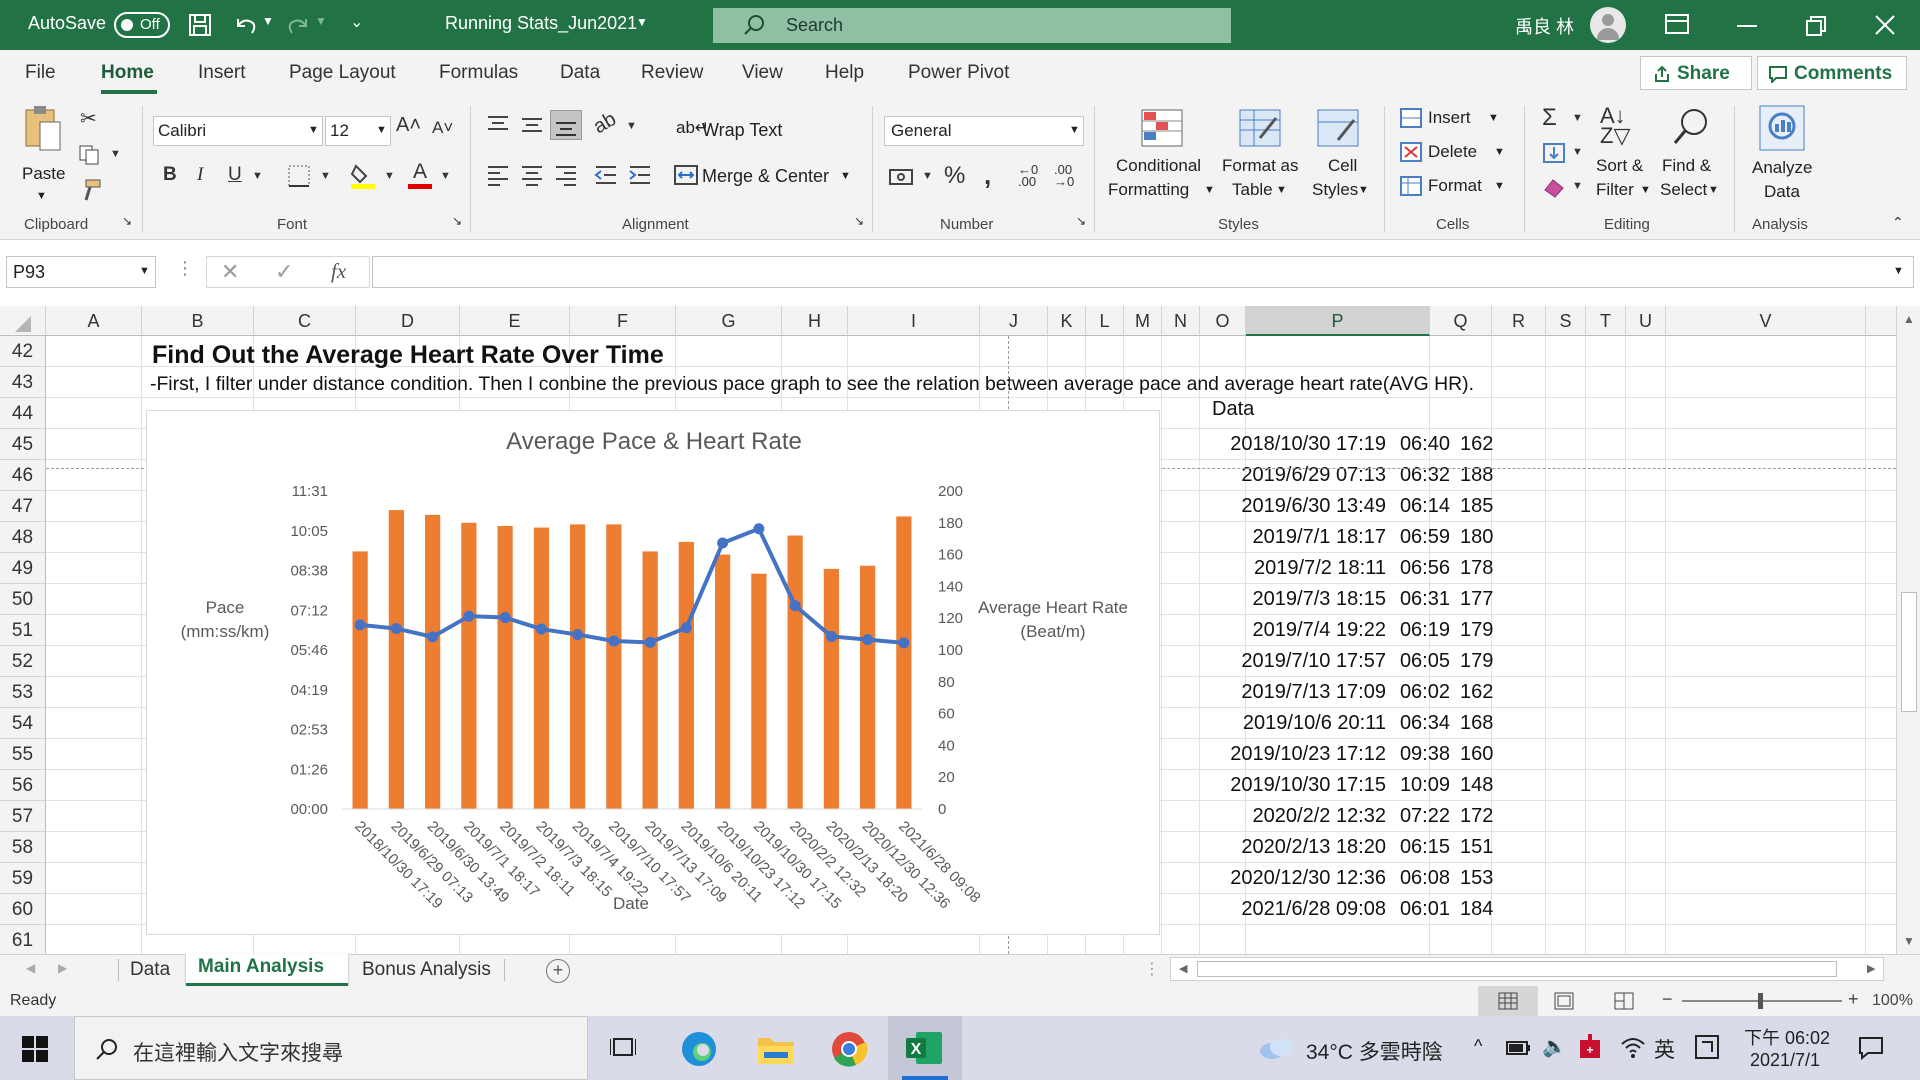 The image size is (1920, 1080). What do you see at coordinates (1233, 409) in the screenshot?
I see `data-label: Data` at bounding box center [1233, 409].